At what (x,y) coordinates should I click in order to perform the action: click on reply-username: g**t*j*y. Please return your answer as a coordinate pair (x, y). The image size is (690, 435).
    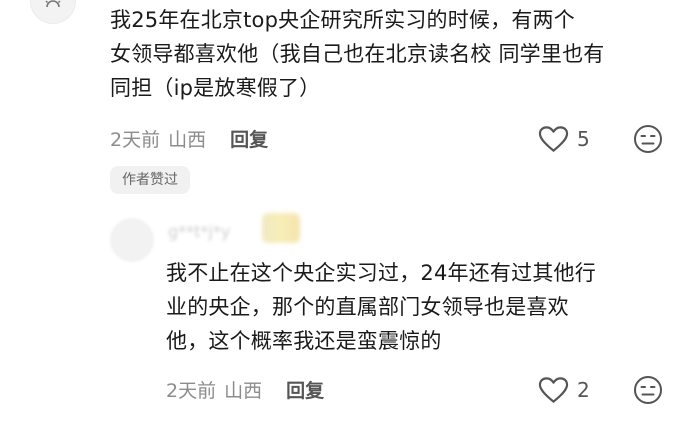
    Looking at the image, I should click on (199, 234).